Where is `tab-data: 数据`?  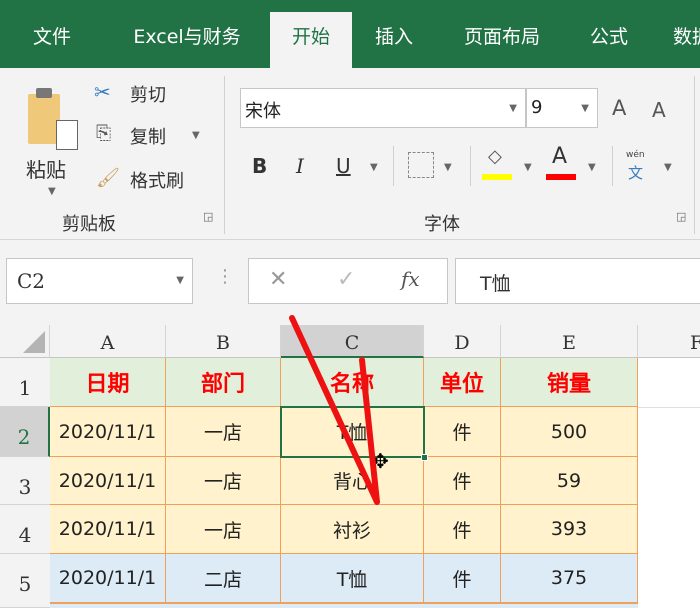 tab-data: 数据 is located at coordinates (681, 40).